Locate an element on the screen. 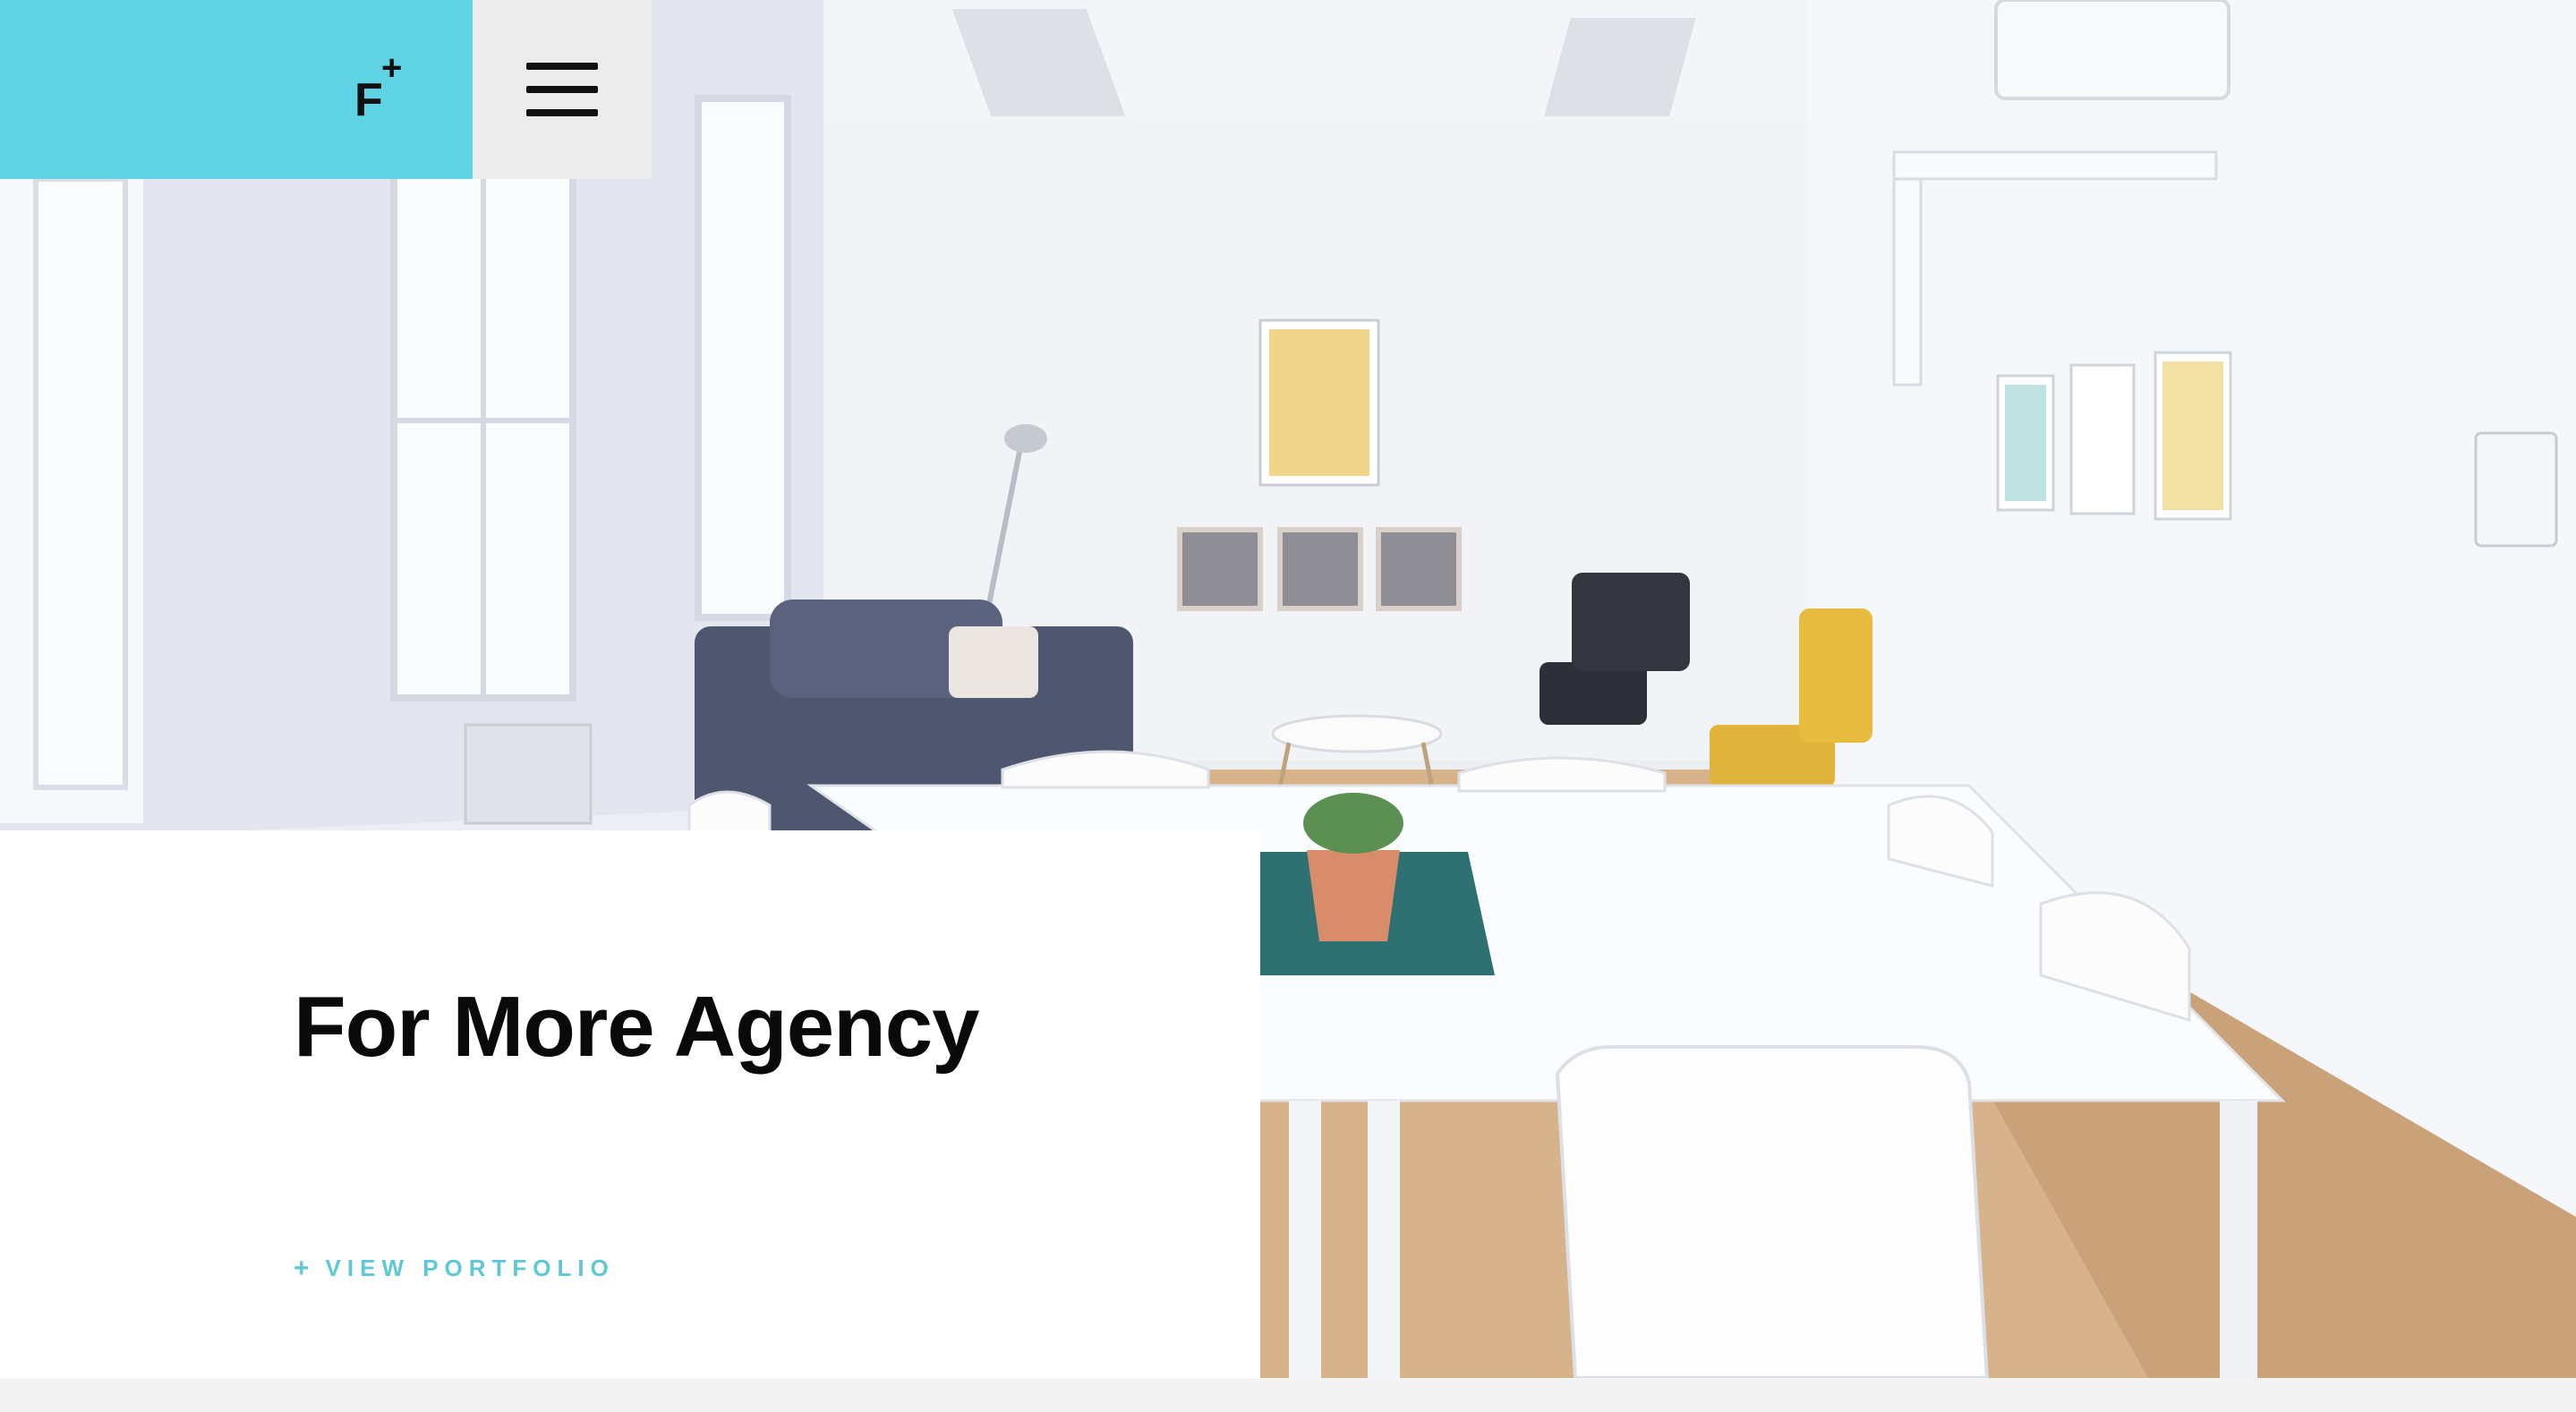  menu-button is located at coordinates (562, 89).